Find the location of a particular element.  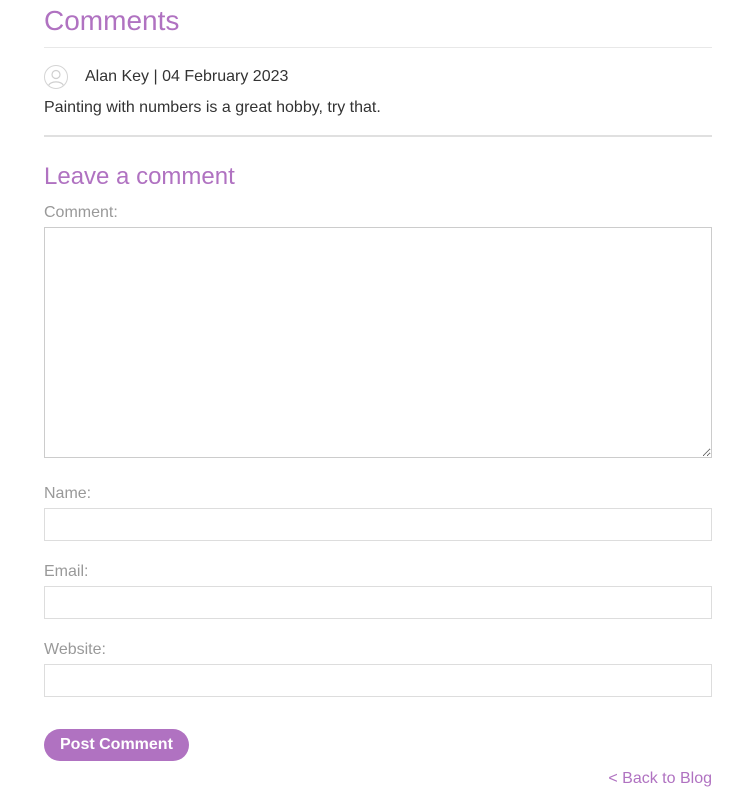

back-to-blog-link: < Back to Blog is located at coordinates (660, 779).